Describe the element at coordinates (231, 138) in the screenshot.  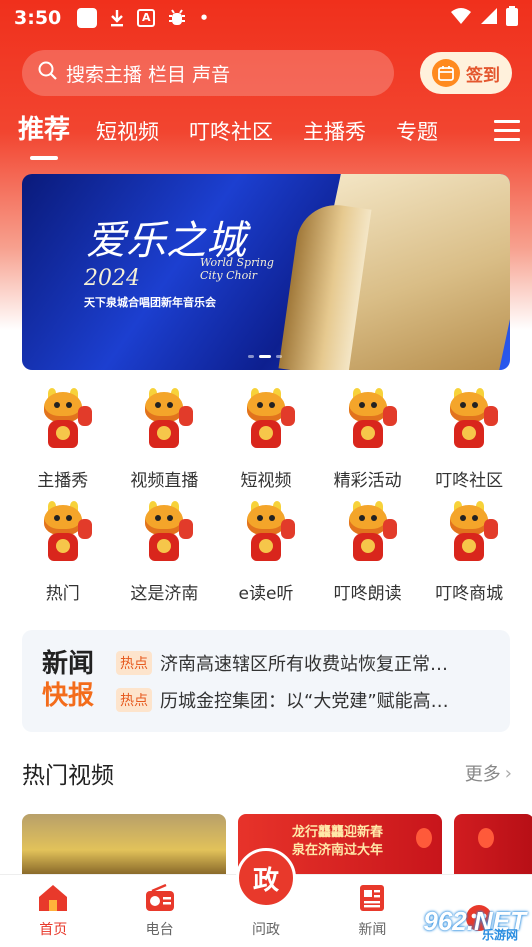
I see `tab-community: 叮咚社区` at that location.